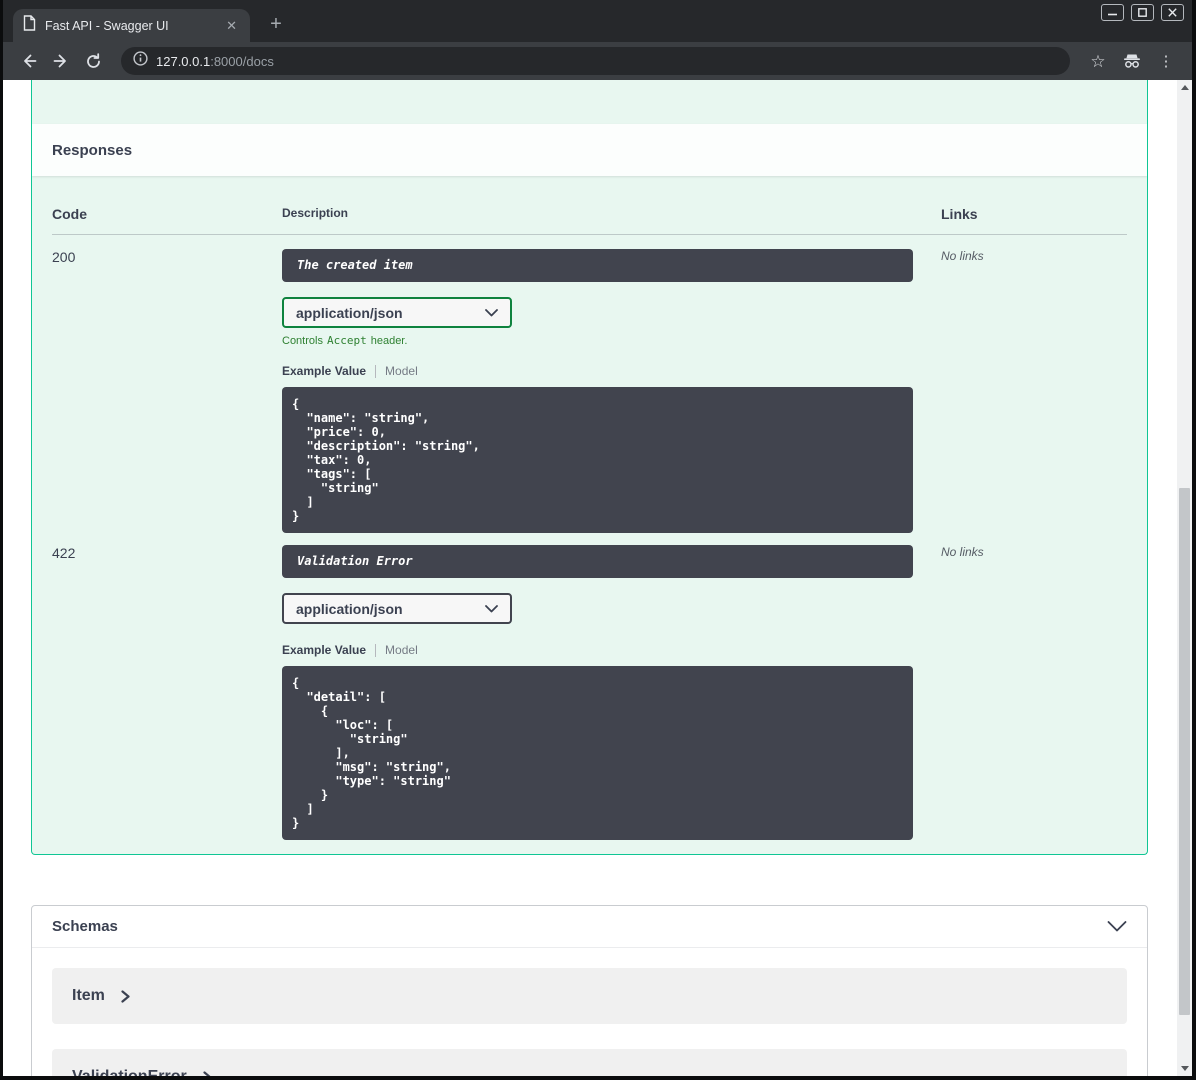 This screenshot has height=1080, width=1196. Describe the element at coordinates (1112, 12) in the screenshot. I see `minimize-button` at that location.